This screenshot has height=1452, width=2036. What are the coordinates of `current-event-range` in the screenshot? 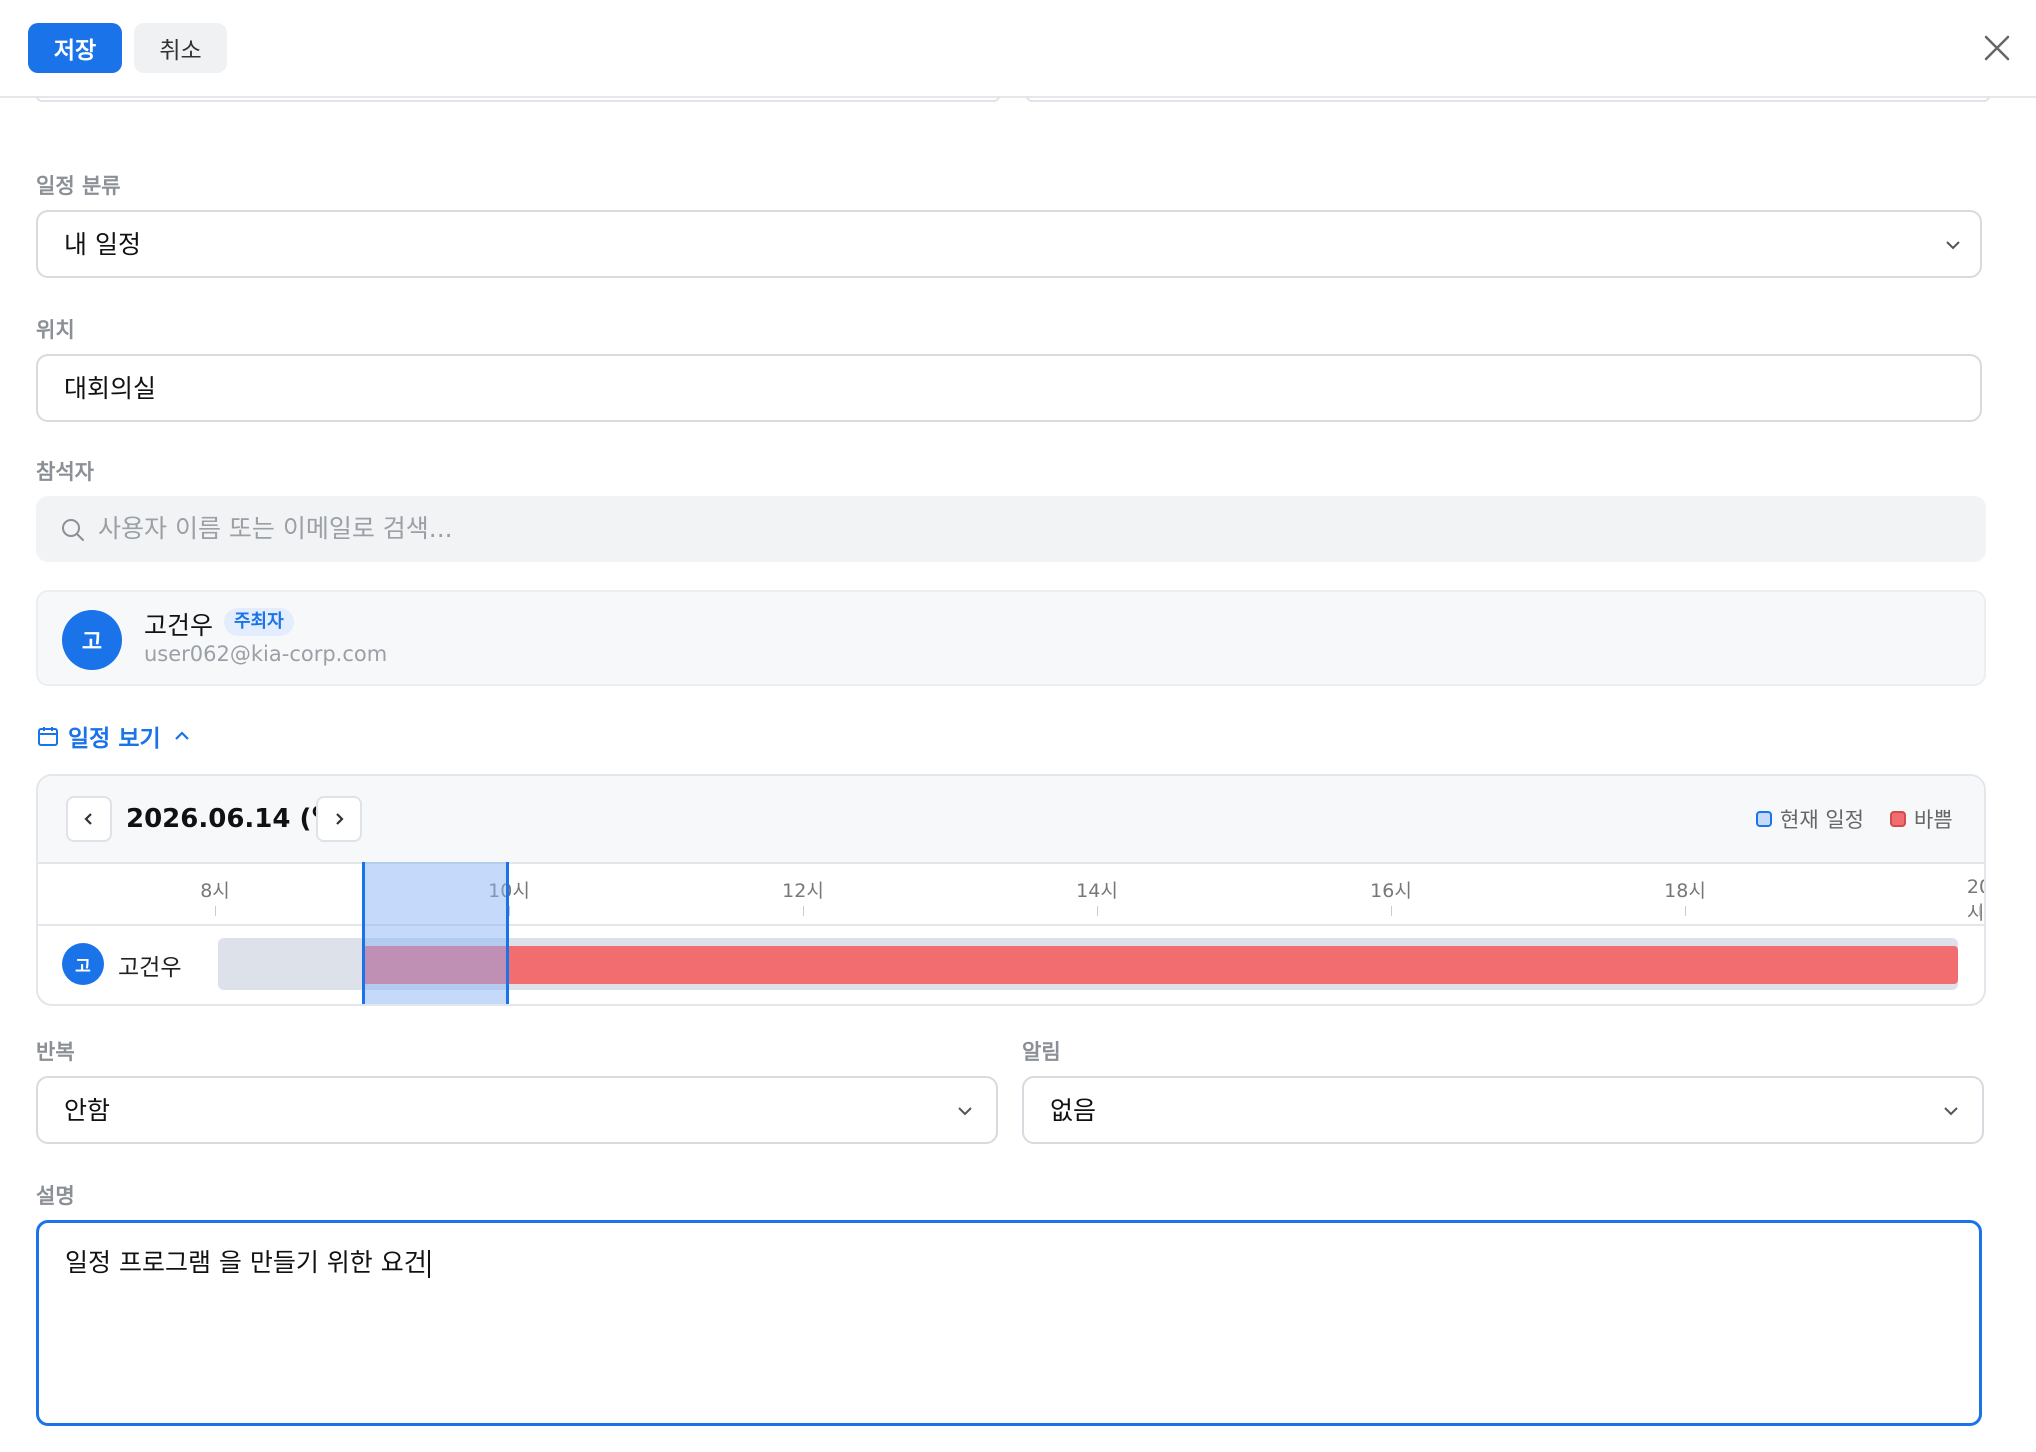 It's located at (435, 933).